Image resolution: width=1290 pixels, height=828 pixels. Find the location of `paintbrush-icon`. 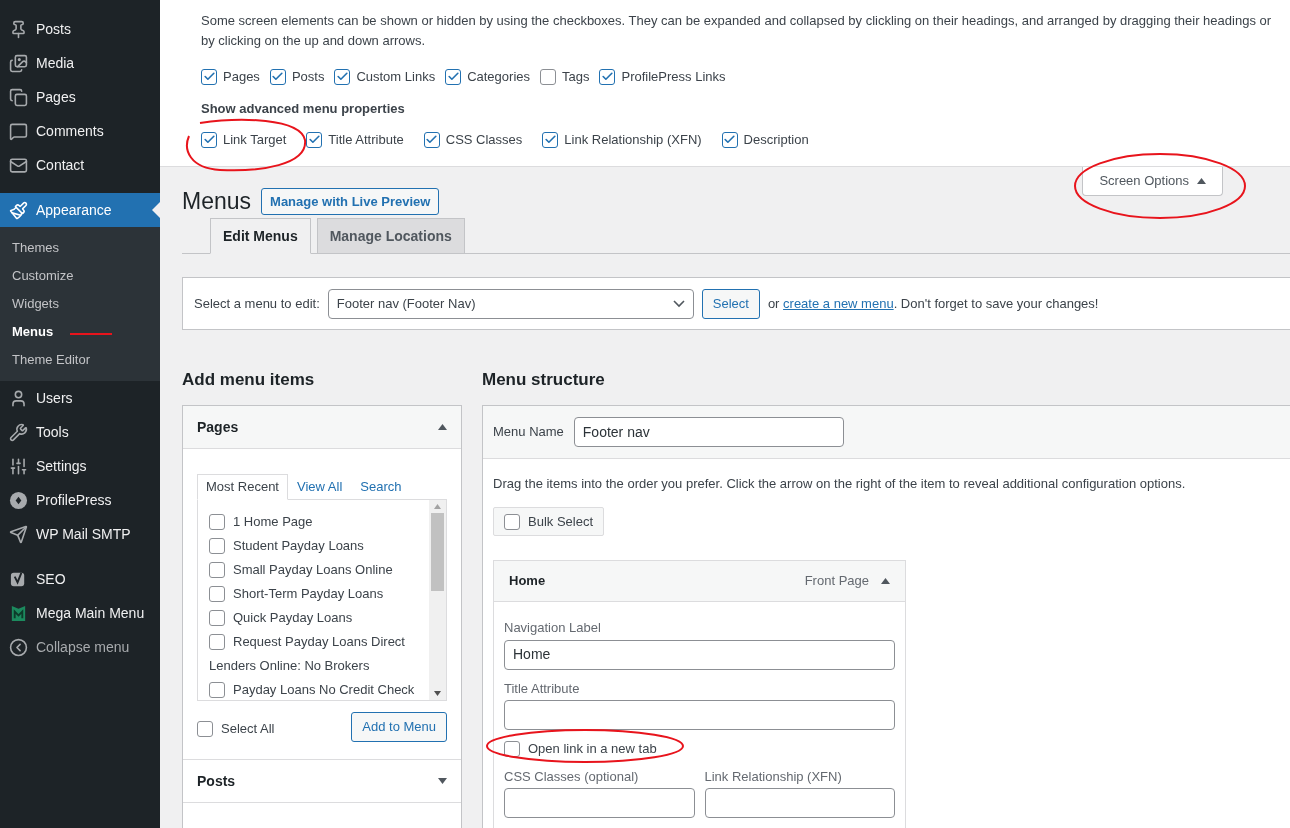

paintbrush-icon is located at coordinates (18, 210).